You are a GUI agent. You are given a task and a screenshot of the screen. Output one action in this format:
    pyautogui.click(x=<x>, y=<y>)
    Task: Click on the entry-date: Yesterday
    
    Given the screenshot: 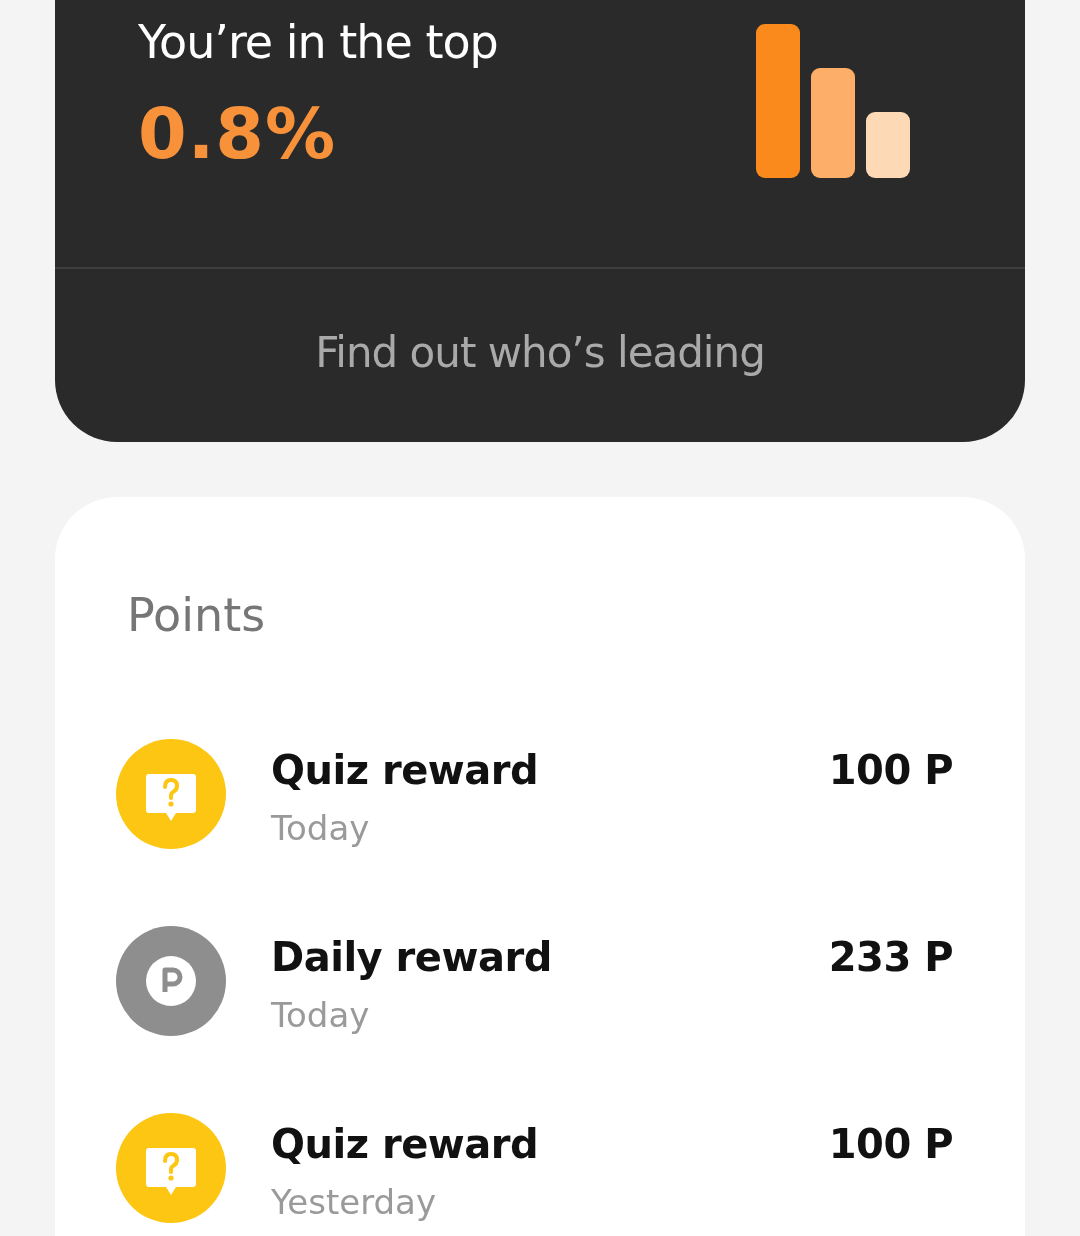 What is the action you would take?
    pyautogui.click(x=354, y=1202)
    